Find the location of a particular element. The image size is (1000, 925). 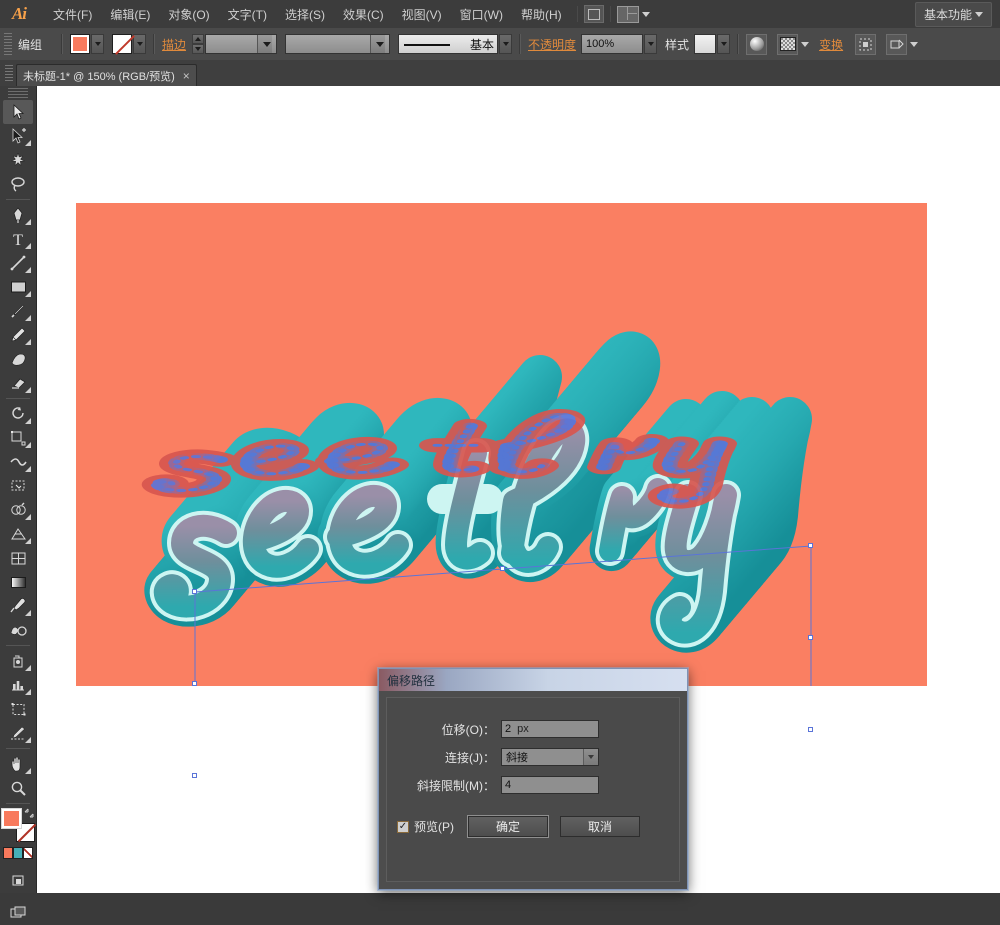

miter-limit-field: 4 is located at coordinates (550, 785).